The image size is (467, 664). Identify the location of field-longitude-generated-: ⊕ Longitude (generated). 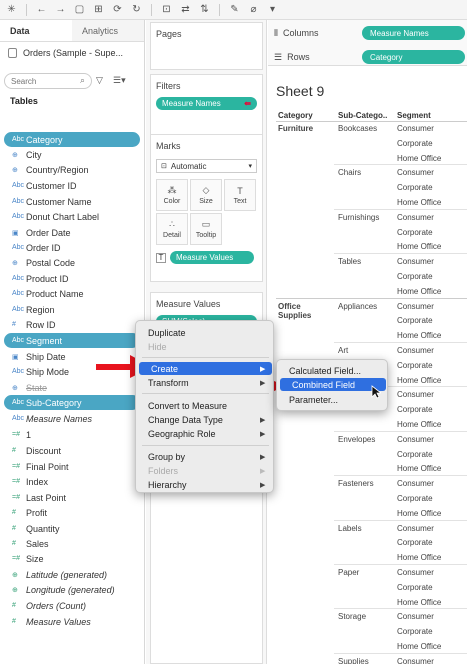
(74, 589).